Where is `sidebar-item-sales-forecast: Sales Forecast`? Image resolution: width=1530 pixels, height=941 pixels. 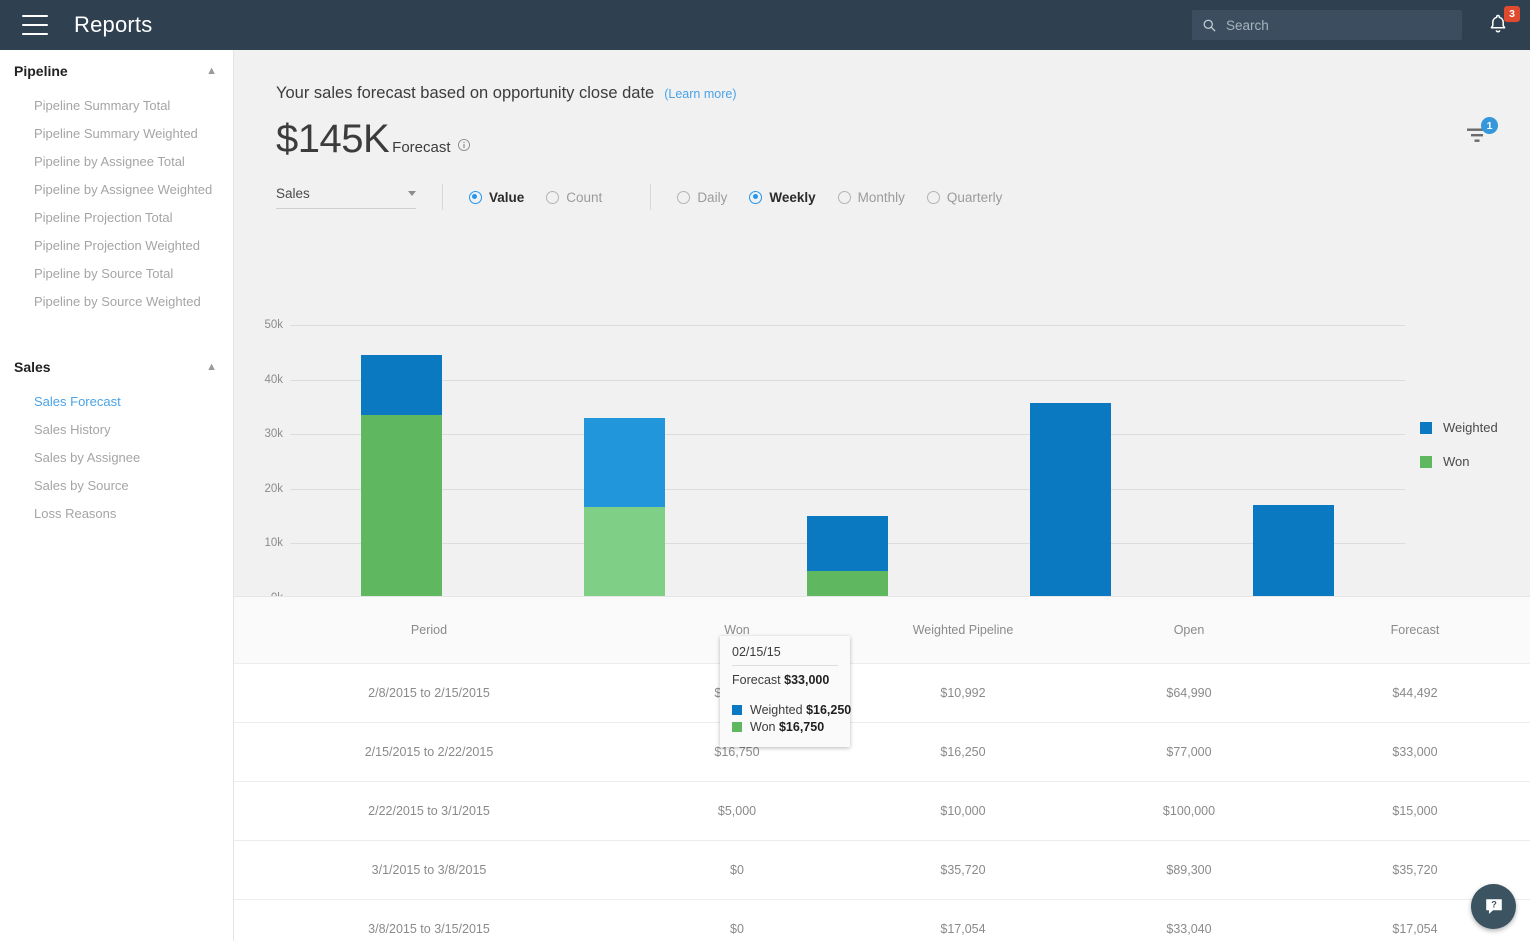 sidebar-item-sales-forecast: Sales Forecast is located at coordinates (116, 402).